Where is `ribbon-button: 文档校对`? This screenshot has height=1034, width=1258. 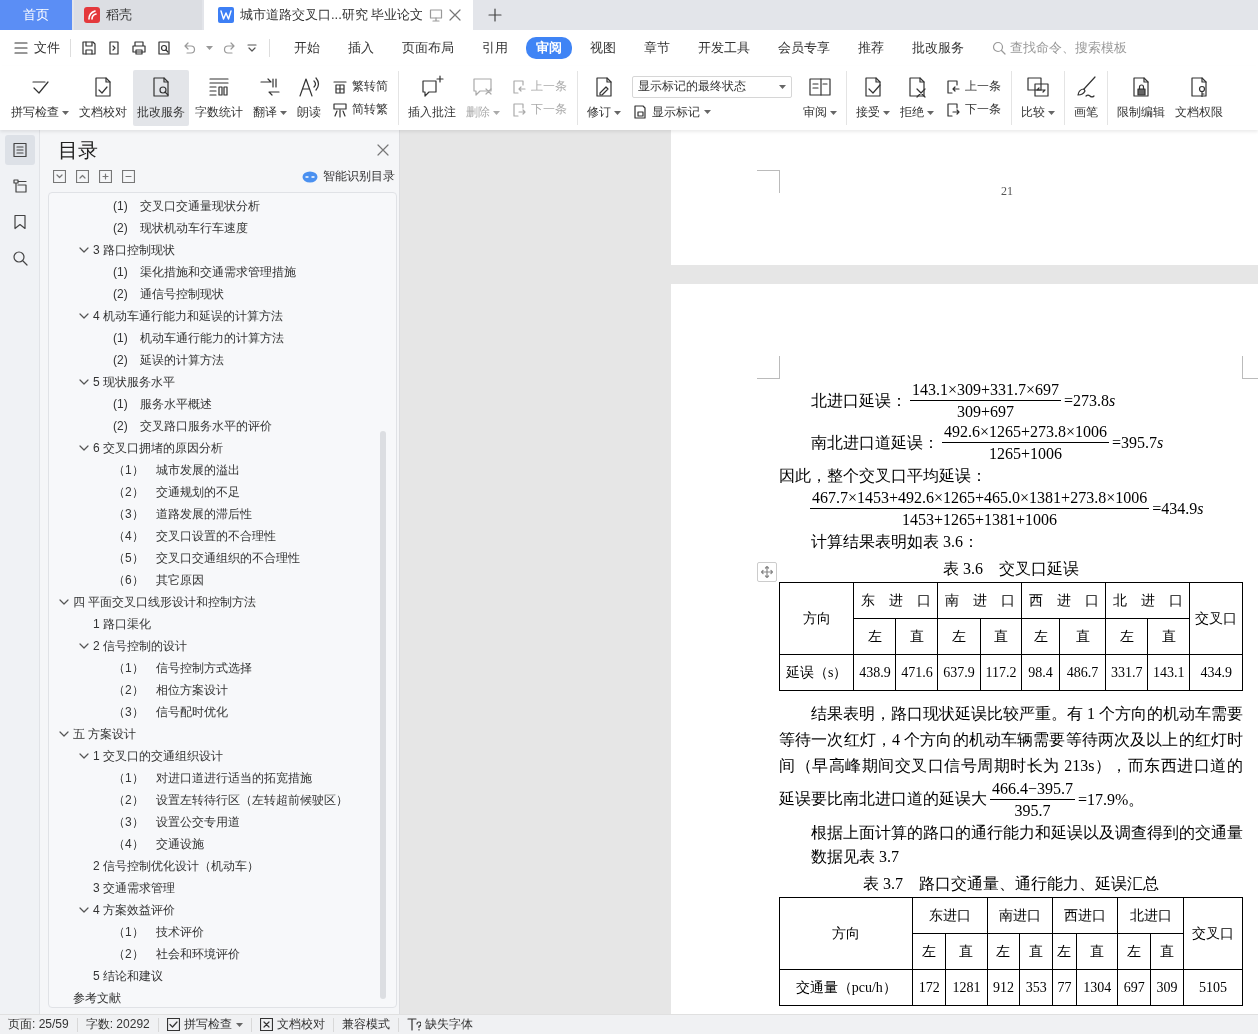 ribbon-button: 文档校对 is located at coordinates (103, 98).